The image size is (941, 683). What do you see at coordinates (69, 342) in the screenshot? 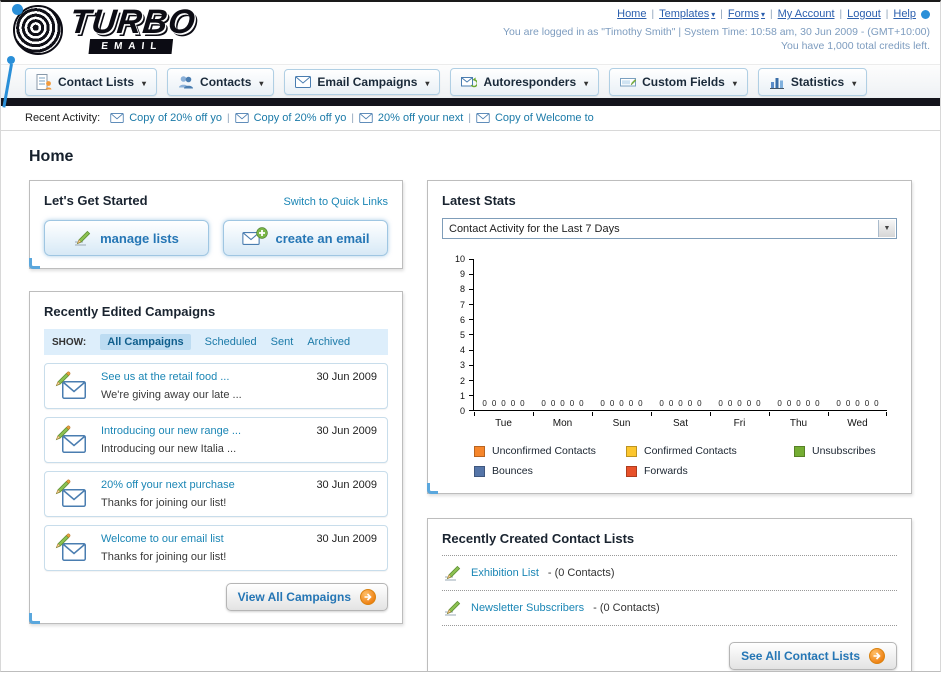
I see `show-label: SHOW:` at bounding box center [69, 342].